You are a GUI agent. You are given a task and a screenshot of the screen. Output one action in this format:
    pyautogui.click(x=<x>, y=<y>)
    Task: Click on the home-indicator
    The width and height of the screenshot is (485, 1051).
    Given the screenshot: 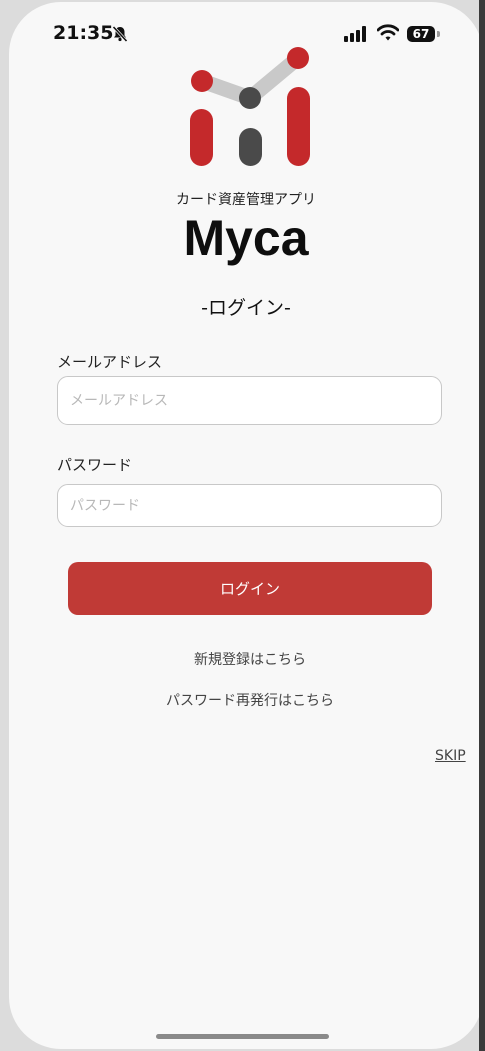 What is the action you would take?
    pyautogui.click(x=242, y=1036)
    